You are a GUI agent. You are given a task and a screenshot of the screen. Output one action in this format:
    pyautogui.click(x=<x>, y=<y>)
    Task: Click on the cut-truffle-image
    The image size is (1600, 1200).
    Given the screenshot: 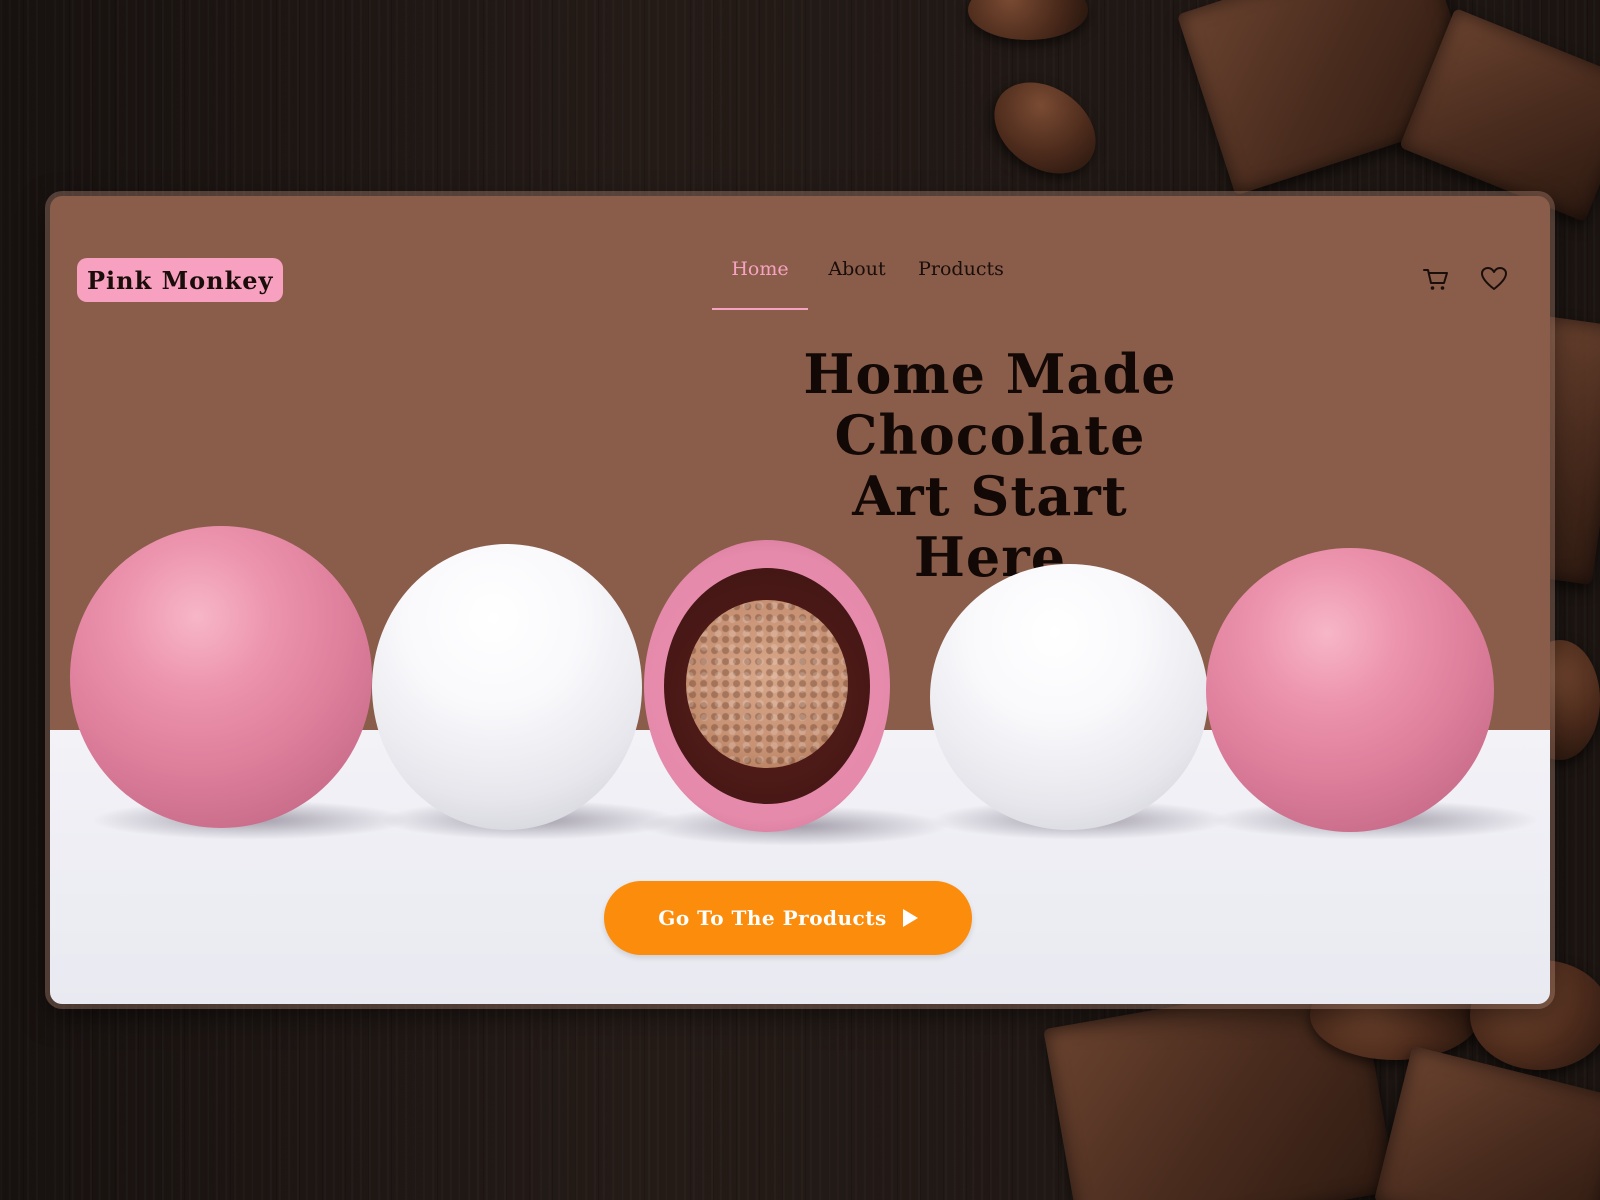 What is the action you would take?
    pyautogui.click(x=767, y=686)
    